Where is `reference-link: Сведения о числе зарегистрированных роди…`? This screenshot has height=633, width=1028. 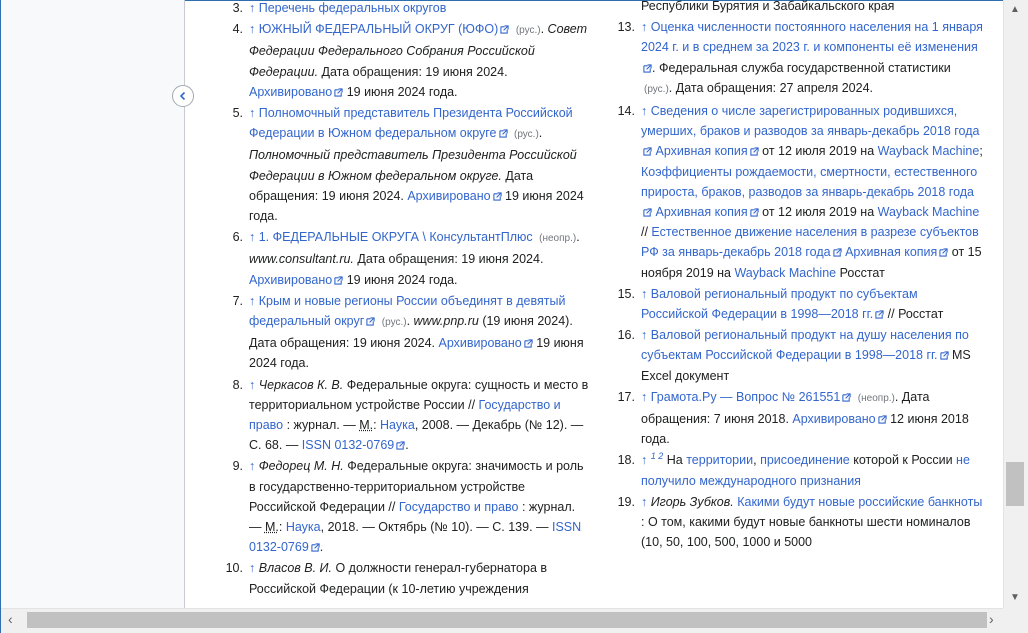 reference-link: Сведения о числе зарегистрированных роди… is located at coordinates (810, 121).